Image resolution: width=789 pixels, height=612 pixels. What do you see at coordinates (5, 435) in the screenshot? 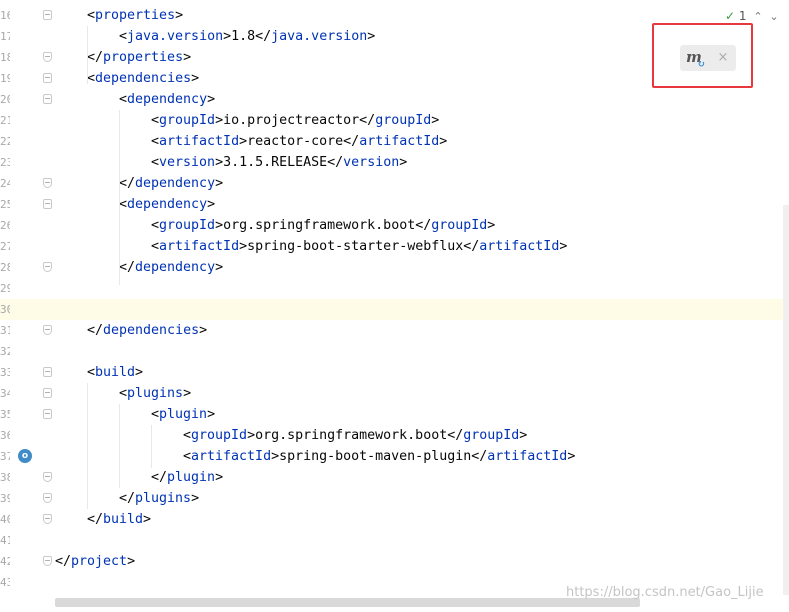
I see `line-number: 36` at bounding box center [5, 435].